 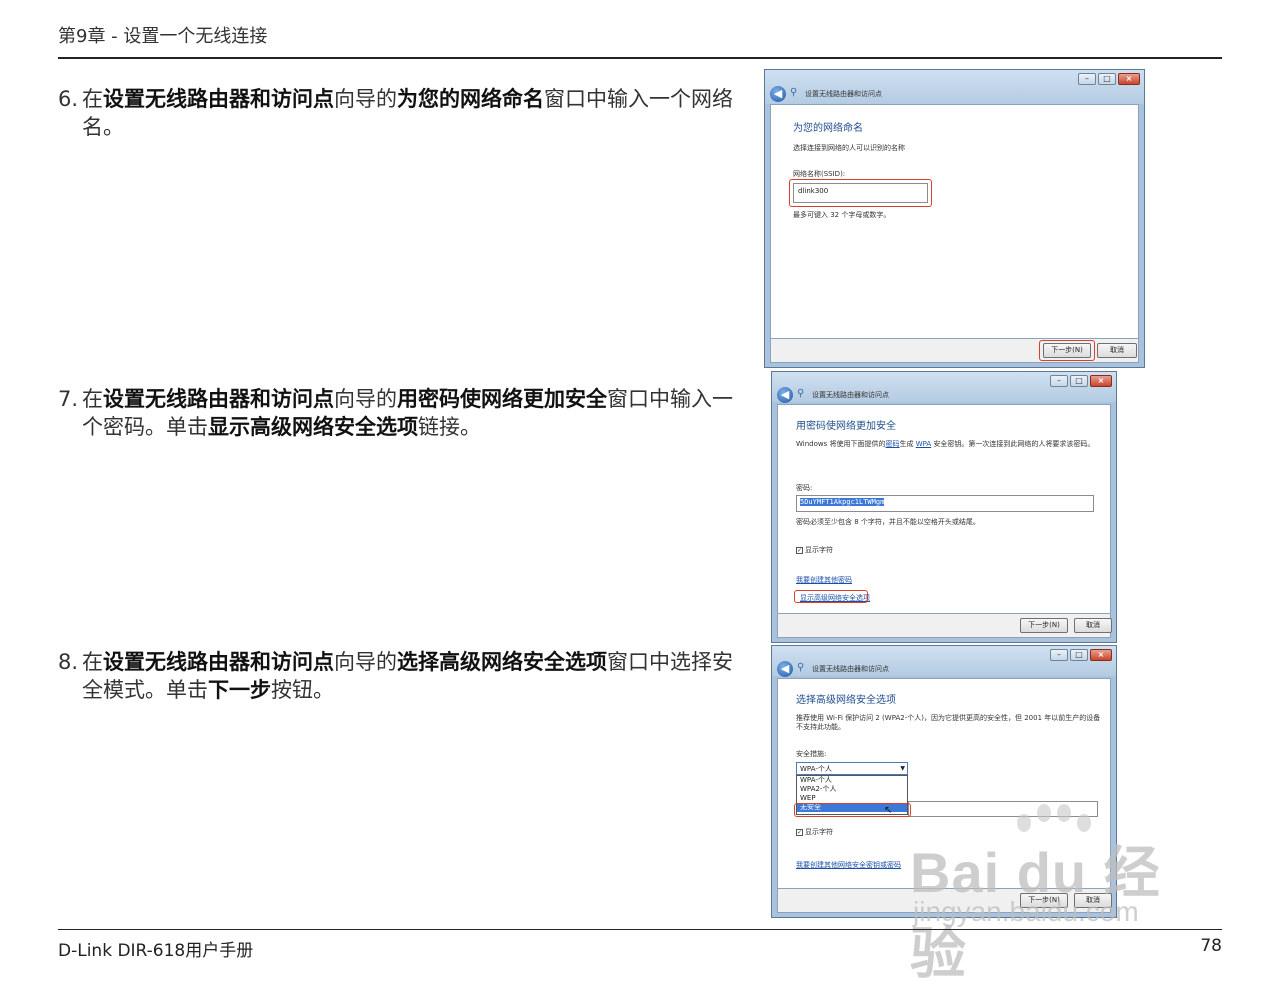 I want to click on dialog-heading: 为您的网络命名, so click(x=828, y=128).